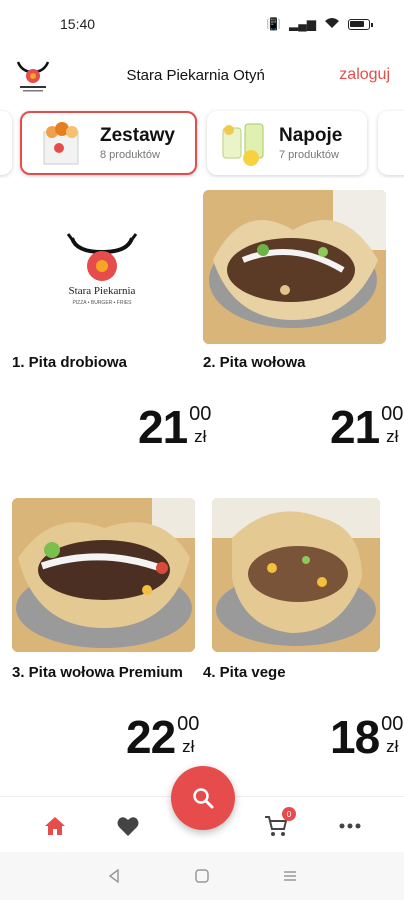 This screenshot has width=404, height=900. I want to click on category-scroller: Zestawy 8 produktów Napoje 7 produktów, so click(202, 143).